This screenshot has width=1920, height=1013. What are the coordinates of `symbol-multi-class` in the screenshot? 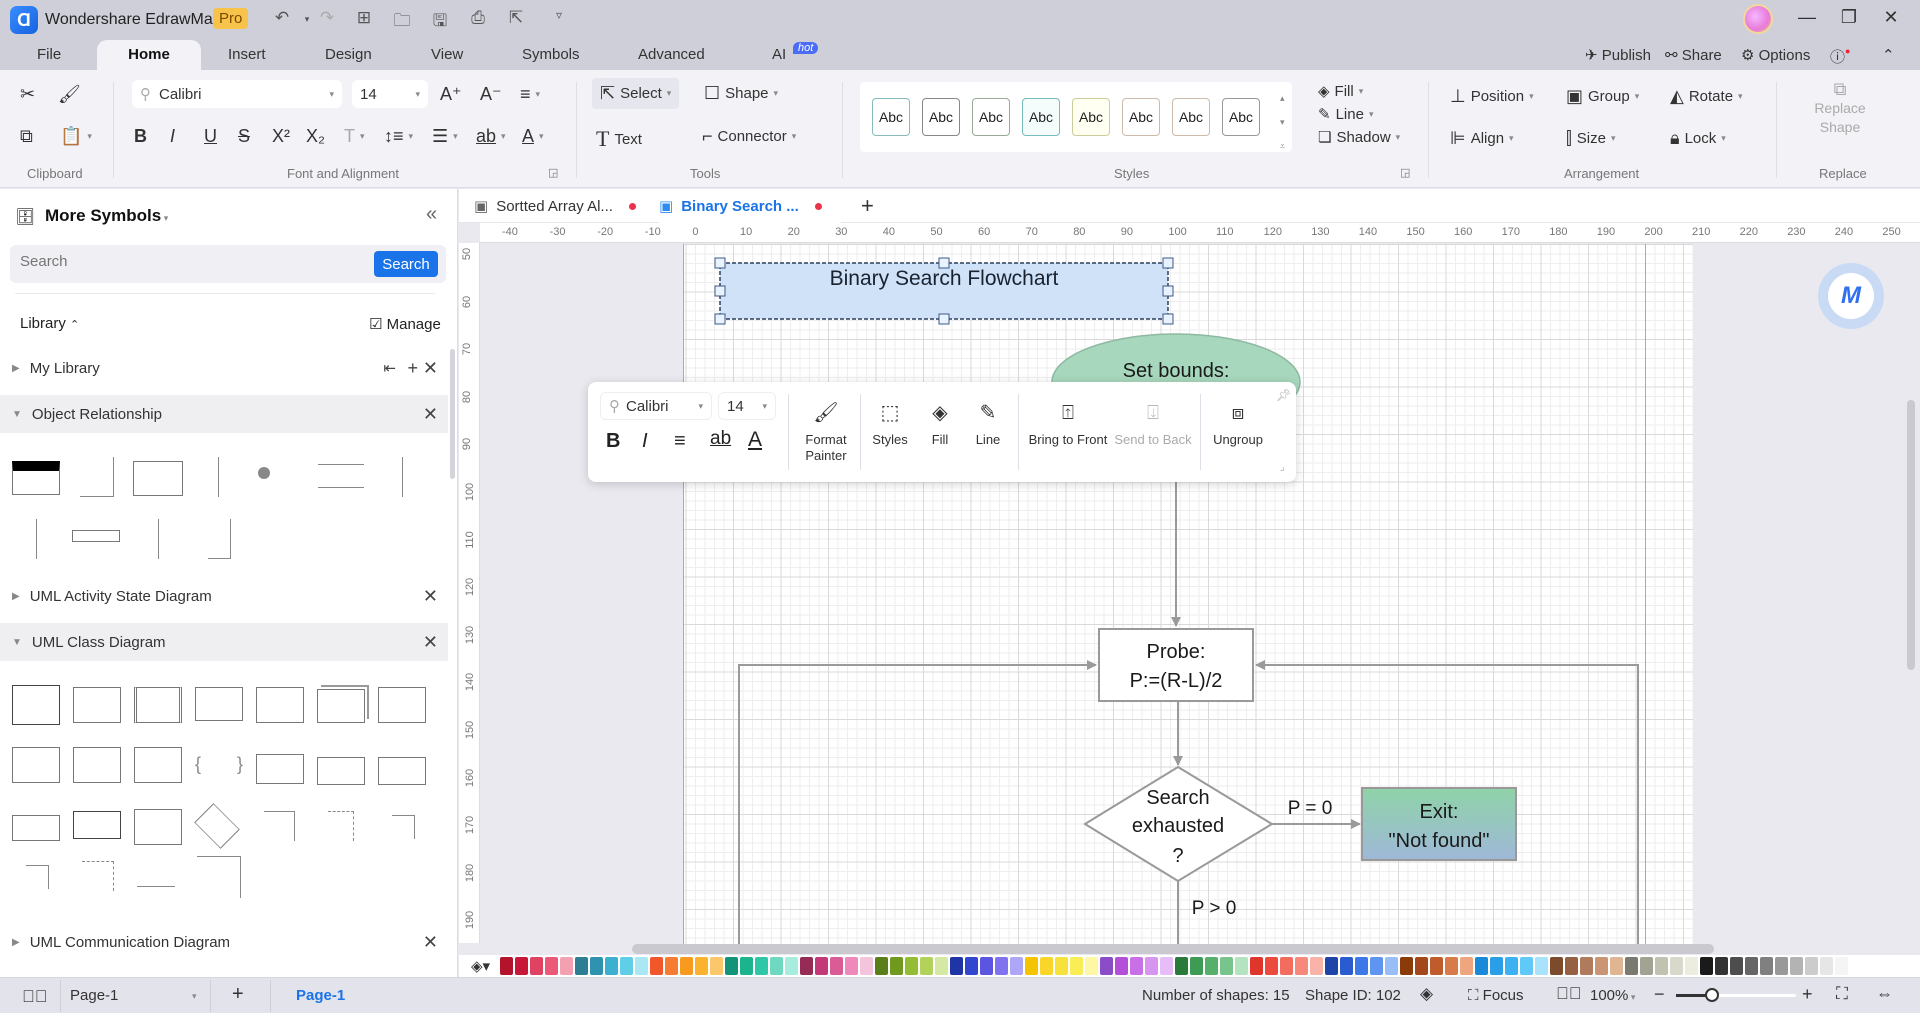 It's located at (341, 706).